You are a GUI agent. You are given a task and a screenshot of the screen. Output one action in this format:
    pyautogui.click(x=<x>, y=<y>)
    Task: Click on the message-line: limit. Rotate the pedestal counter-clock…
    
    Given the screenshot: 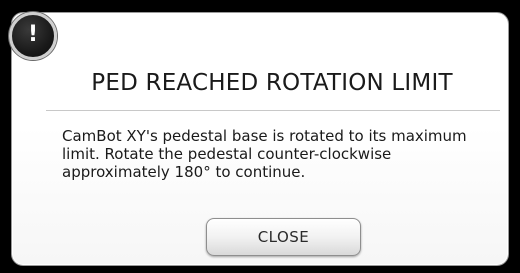 What is the action you would take?
    pyautogui.click(x=227, y=154)
    